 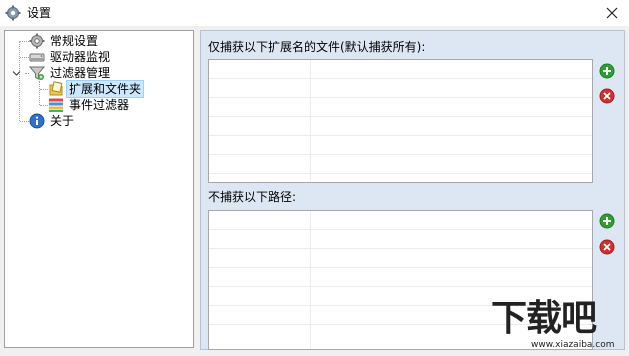 I want to click on collapse-chevron-icon, so click(x=16, y=73).